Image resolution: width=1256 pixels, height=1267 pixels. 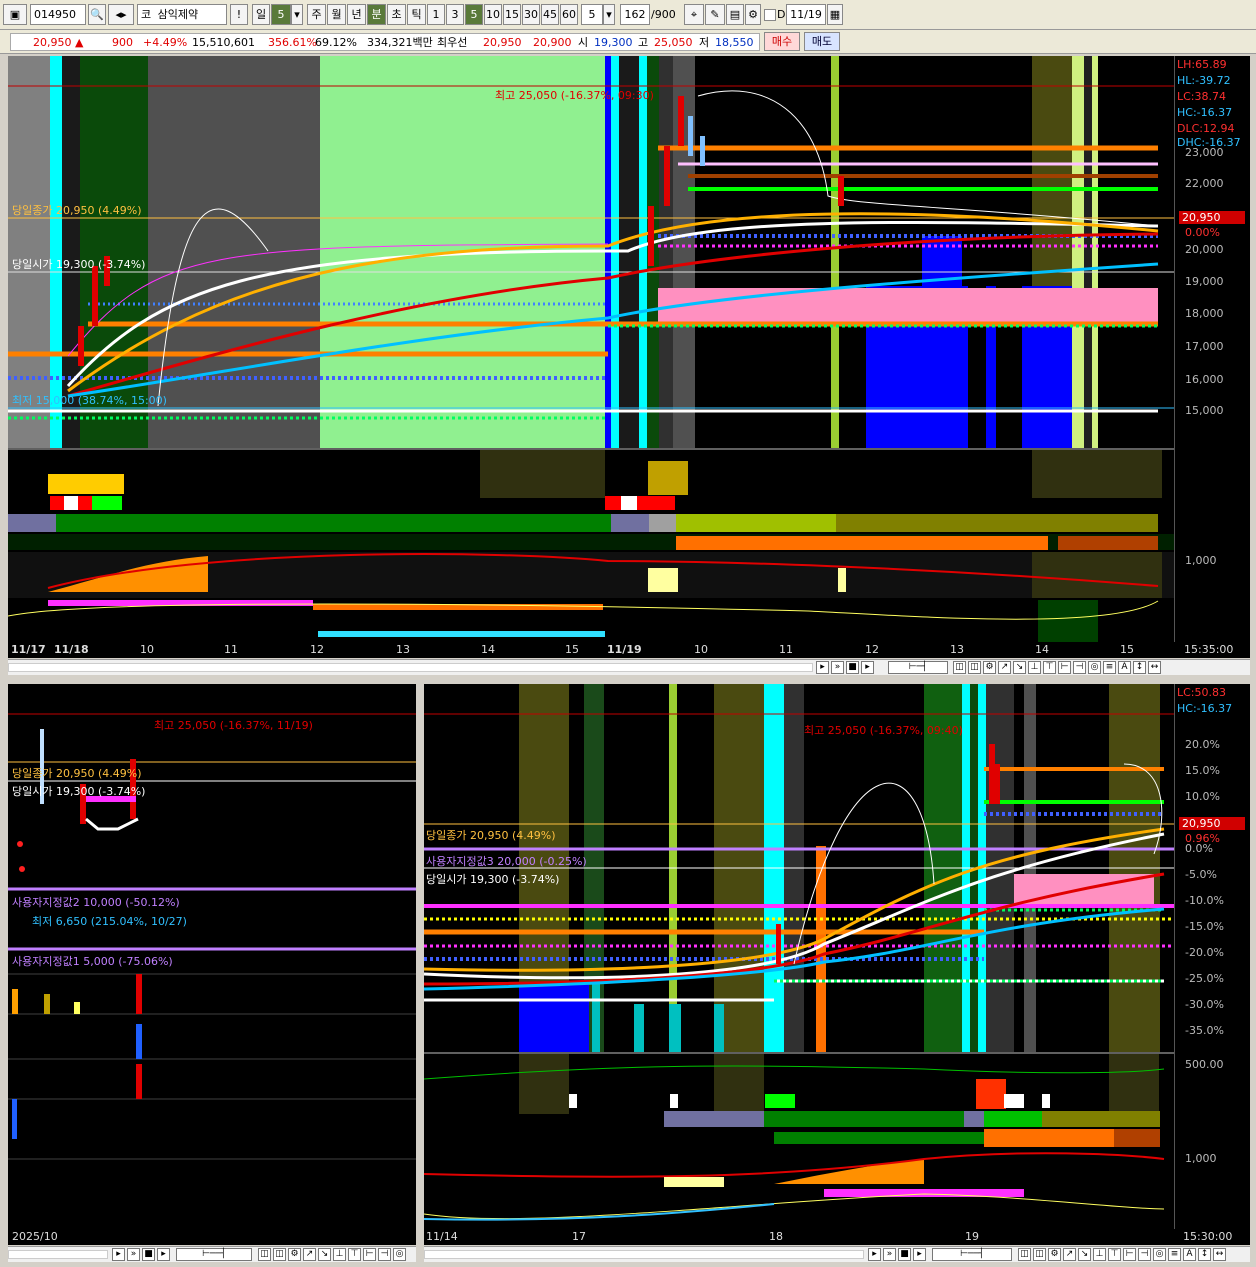 What do you see at coordinates (474, 14) in the screenshot?
I see `interval-5: 5` at bounding box center [474, 14].